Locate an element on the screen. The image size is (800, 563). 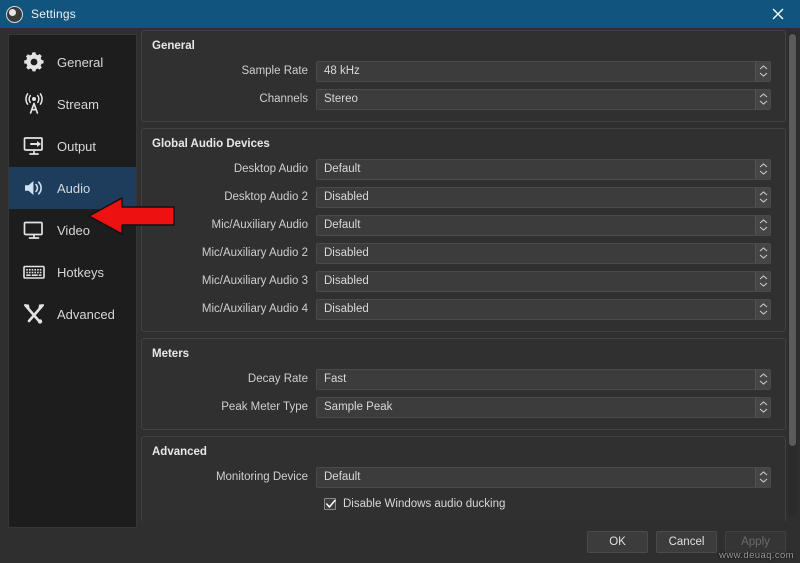
row-mic-auxiliary-audio-4: Mic/Auxiliary Audio 4 Disabled is located at coordinates (458, 309).